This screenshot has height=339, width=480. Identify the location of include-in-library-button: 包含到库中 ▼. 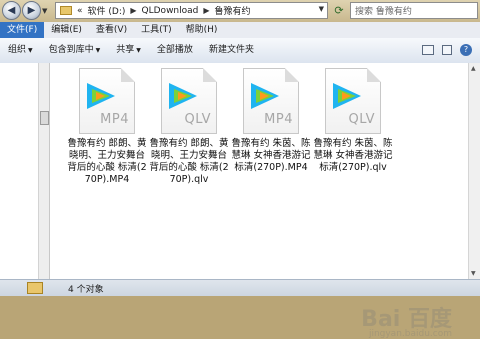
(75, 50).